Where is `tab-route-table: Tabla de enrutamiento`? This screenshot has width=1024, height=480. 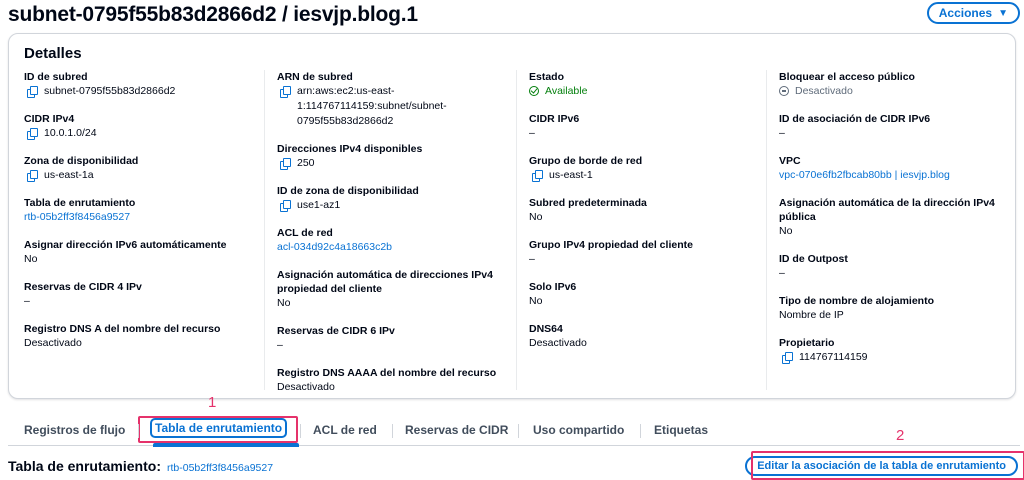 tab-route-table: Tabla de enrutamiento is located at coordinates (219, 428).